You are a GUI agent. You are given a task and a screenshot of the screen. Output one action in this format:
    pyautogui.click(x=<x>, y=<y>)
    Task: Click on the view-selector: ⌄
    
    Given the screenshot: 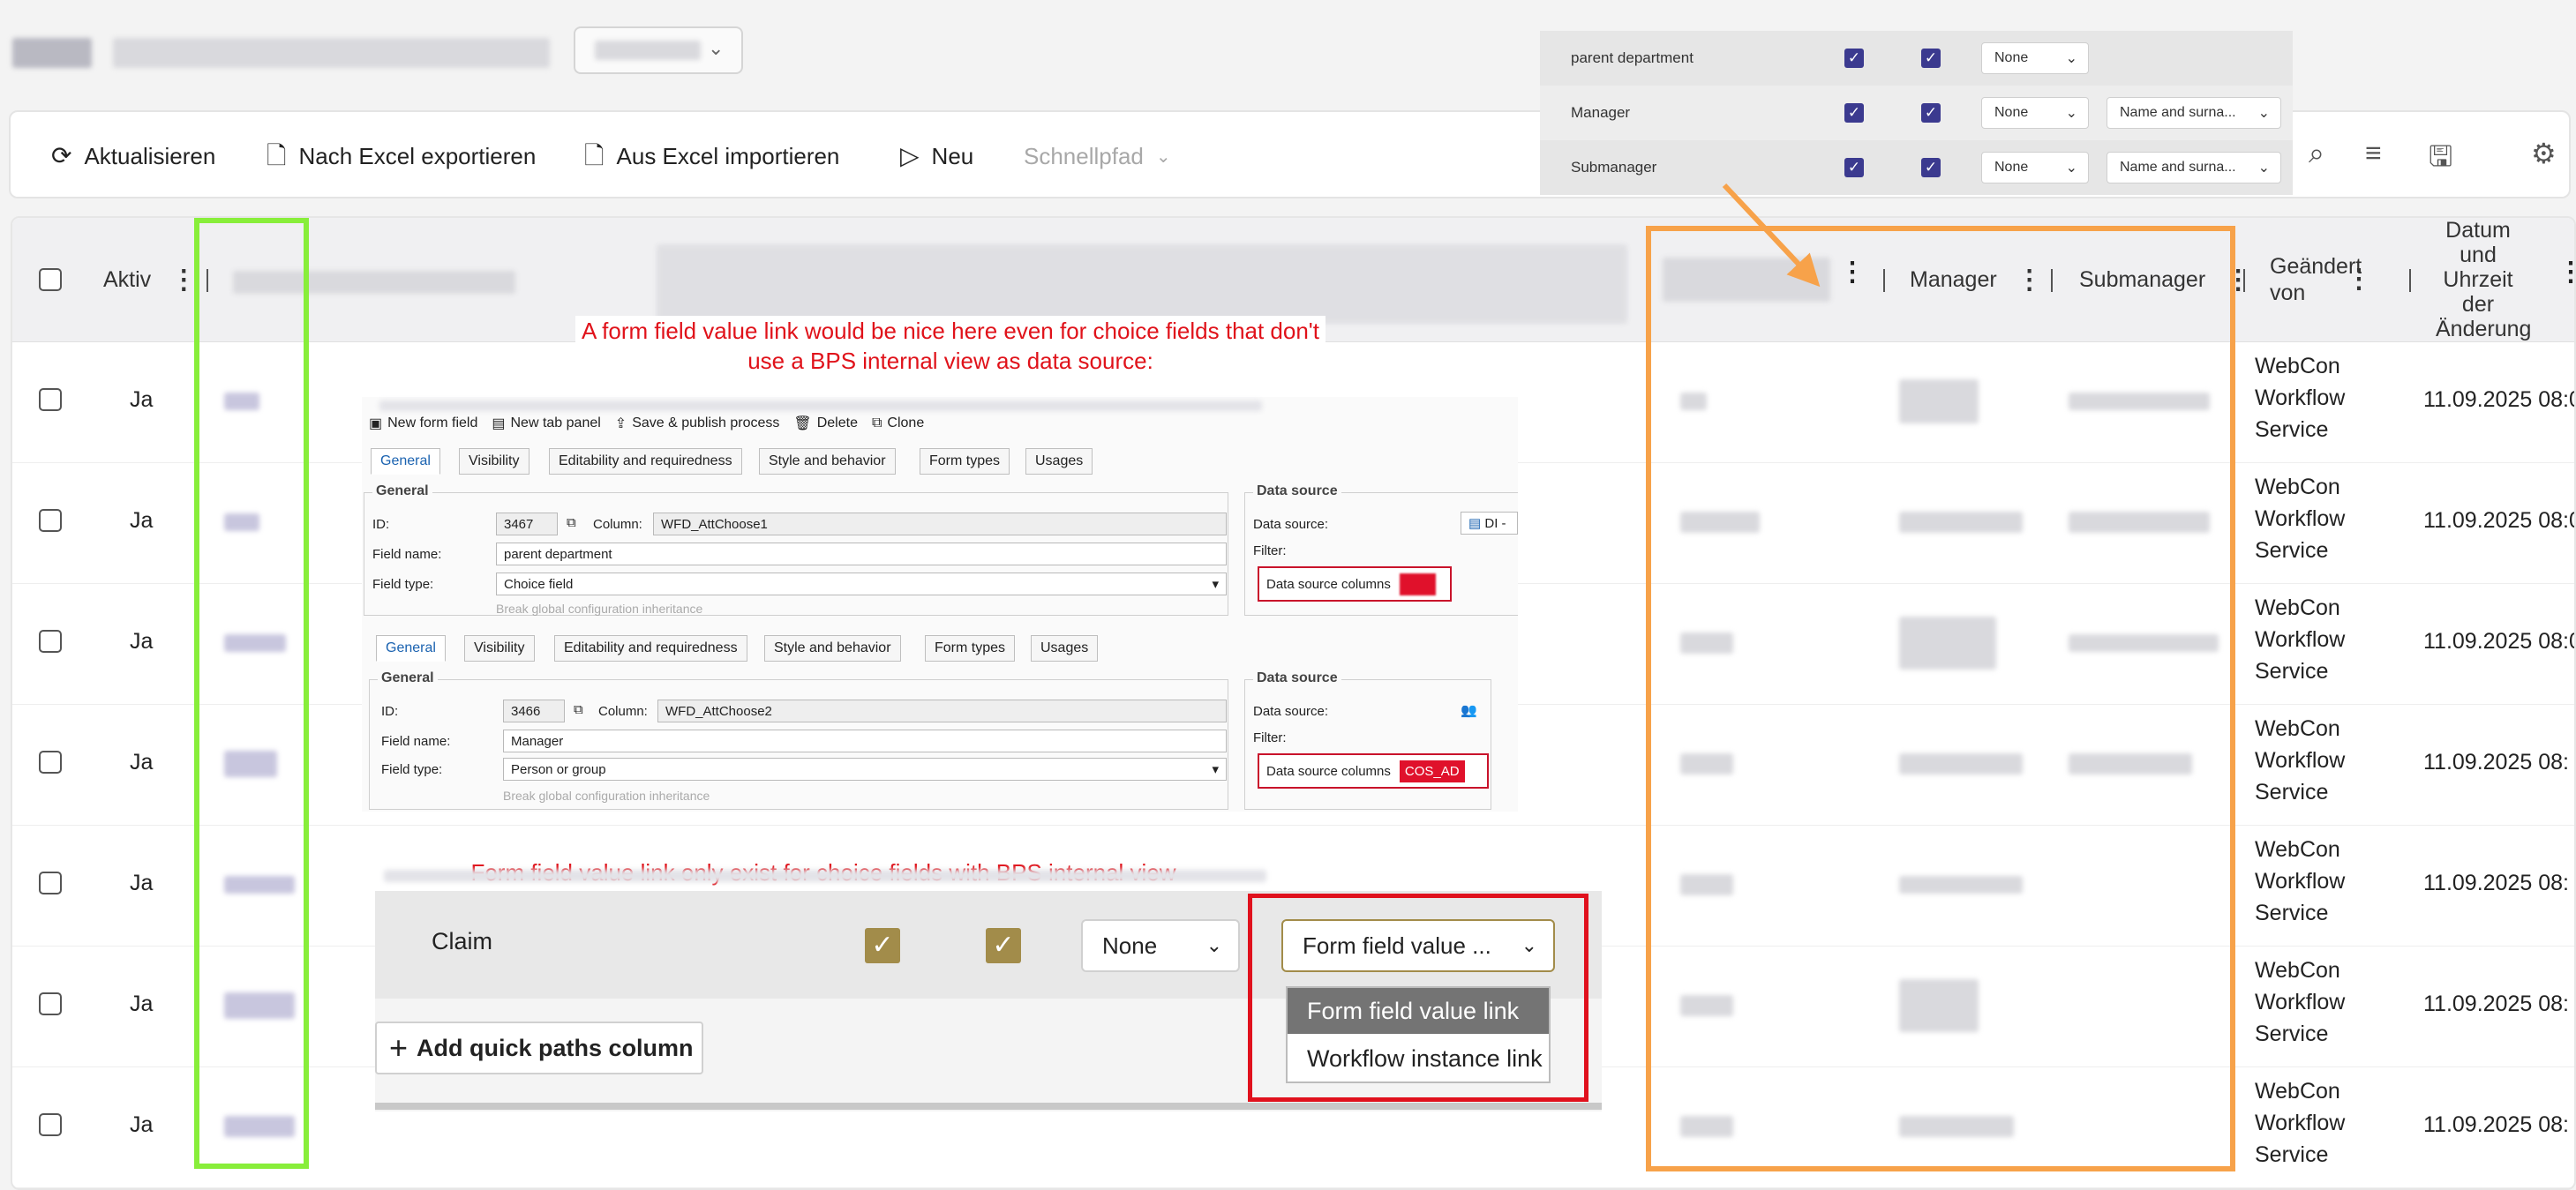 What is the action you would take?
    pyautogui.click(x=658, y=50)
    